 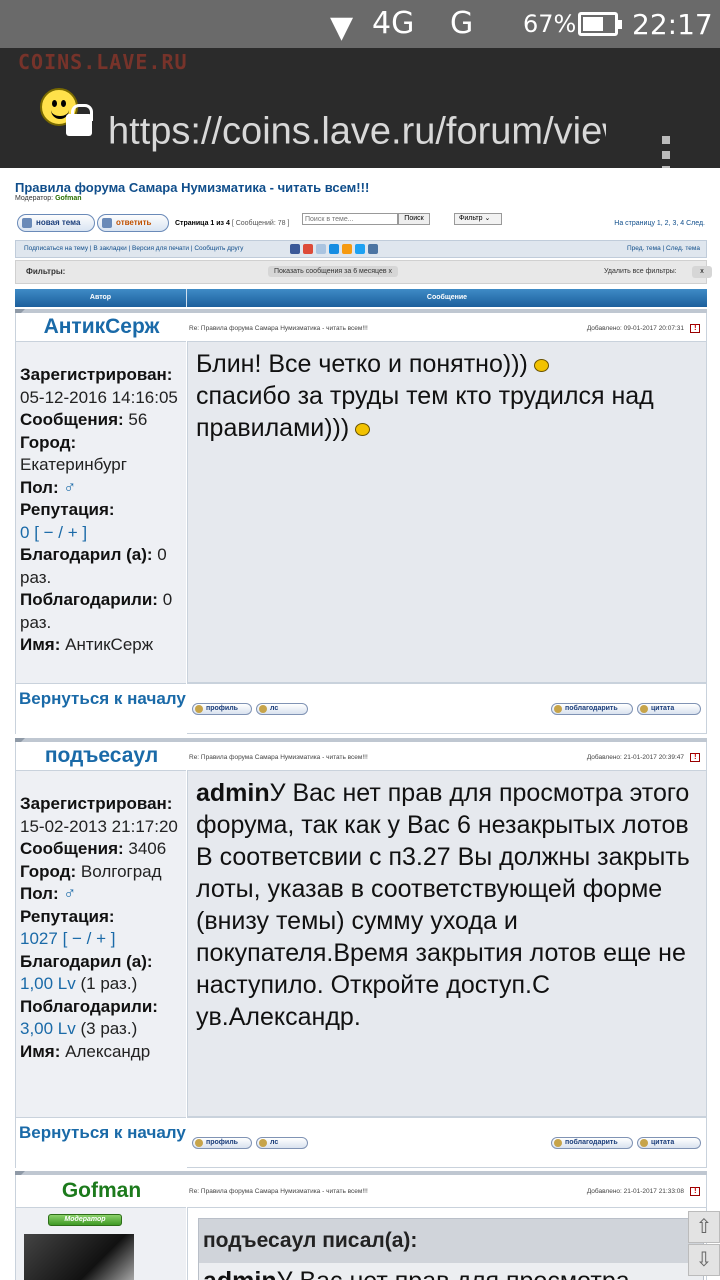 I want to click on moderator-badge: Модератор, so click(x=85, y=1220).